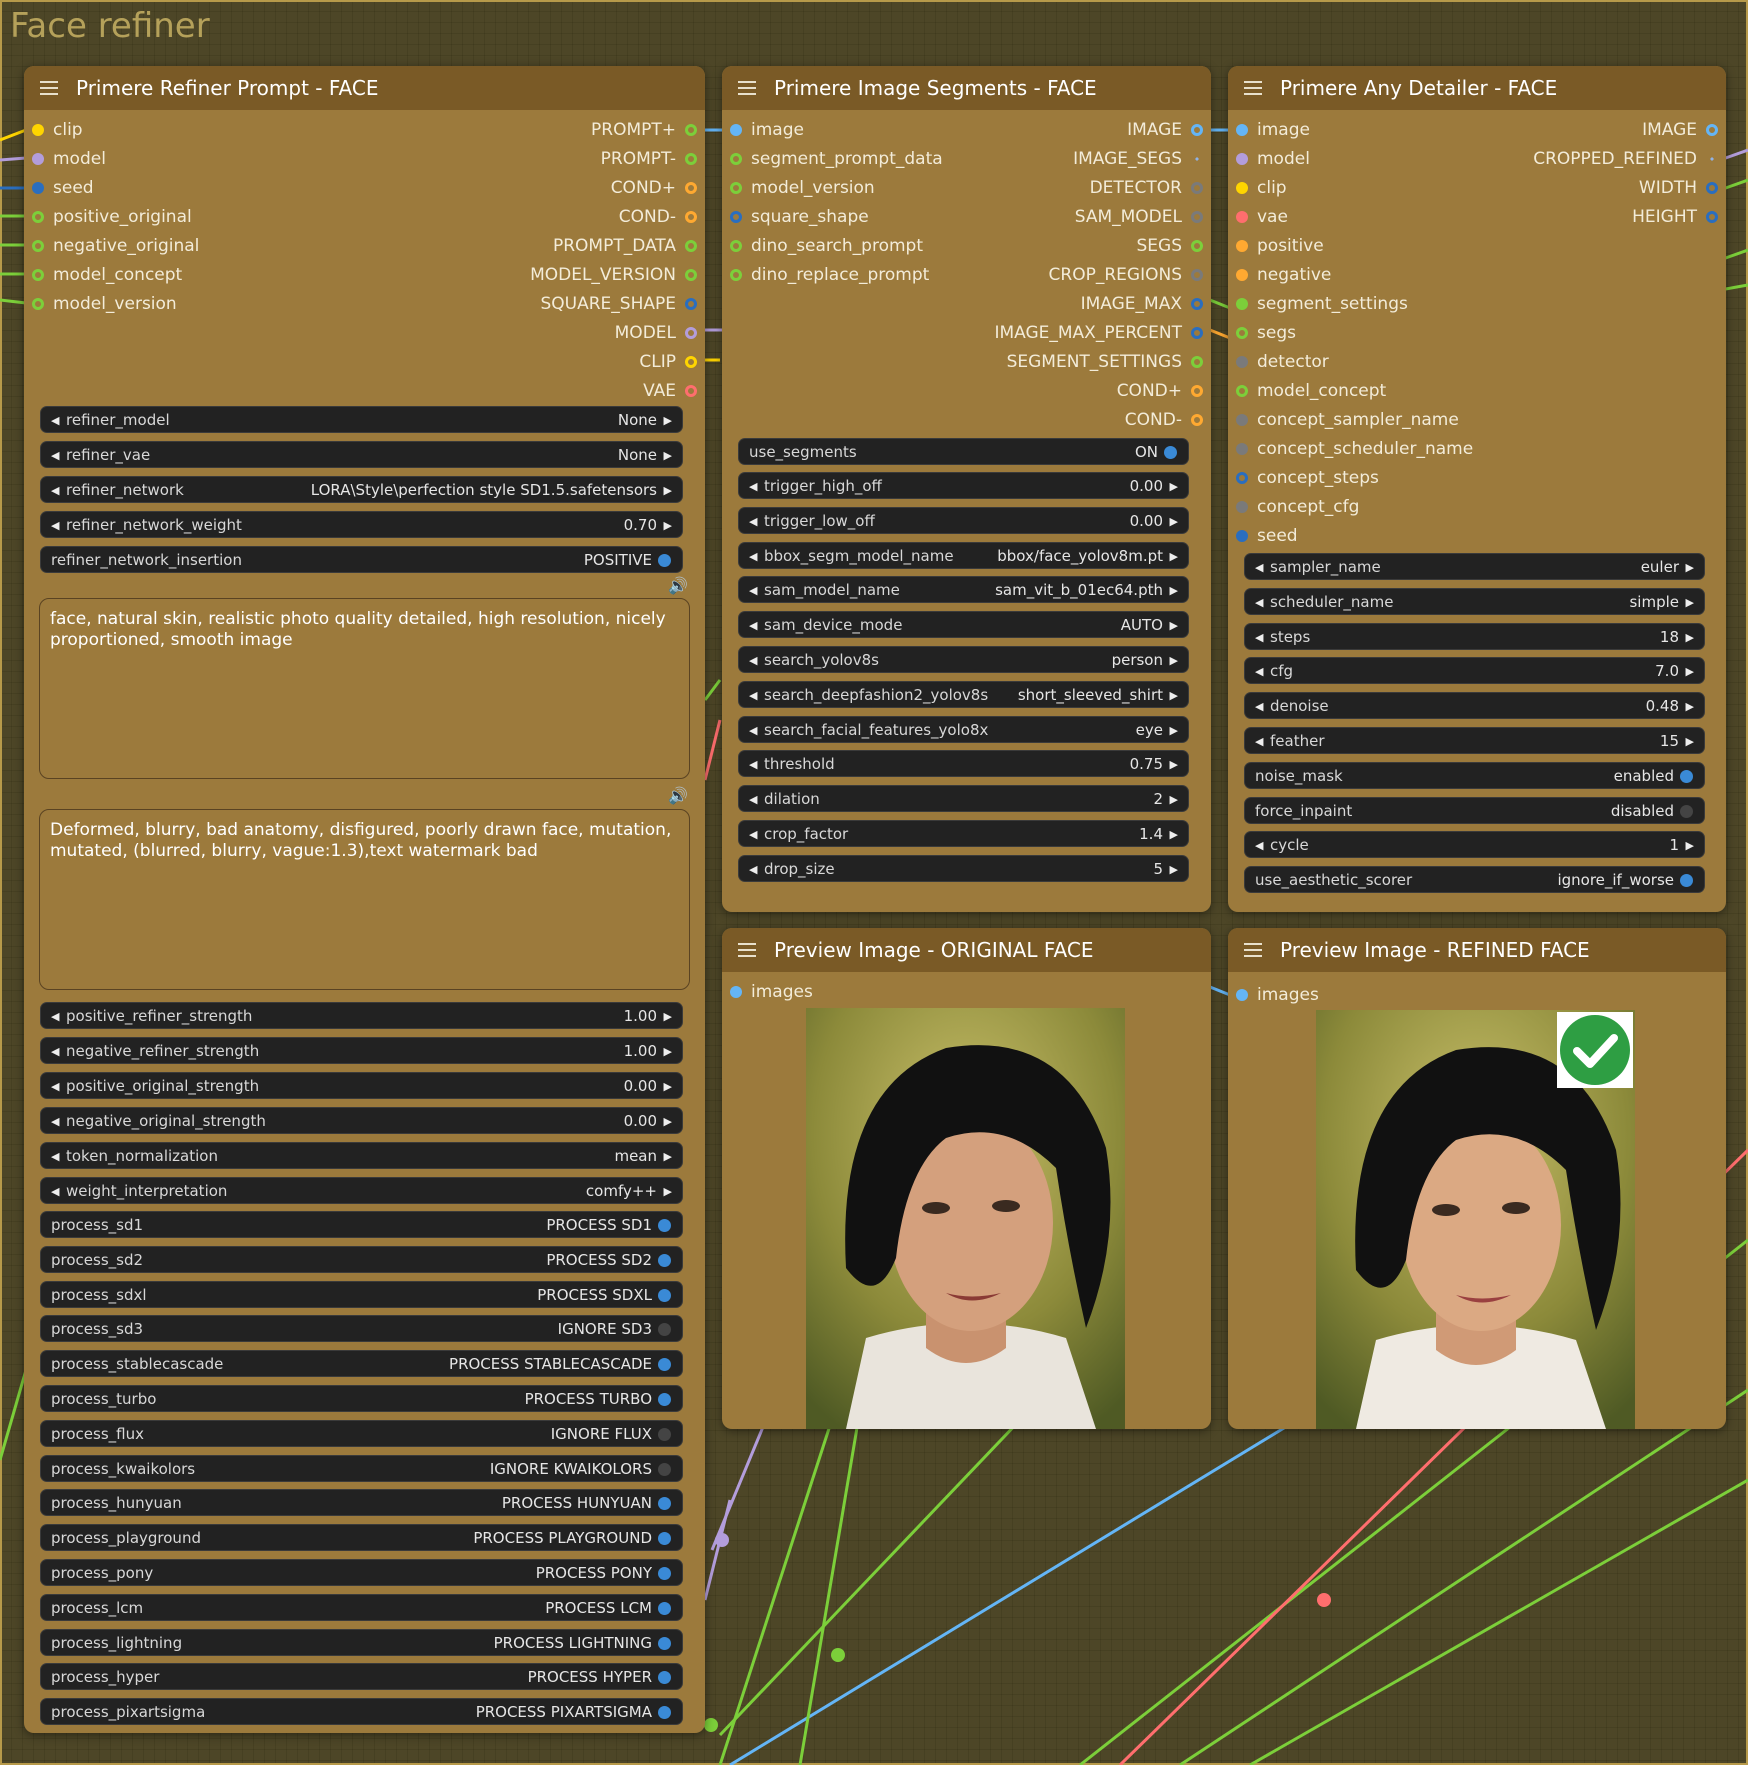  I want to click on input-slot-square-shape: square_shape, so click(795, 217).